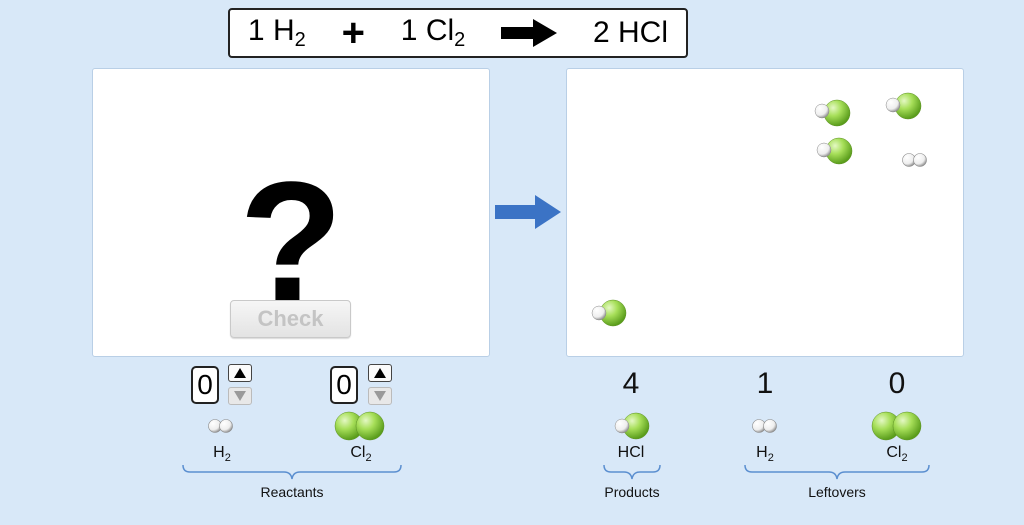 This screenshot has height=525, width=1024. What do you see at coordinates (632, 472) in the screenshot?
I see `products-brace` at bounding box center [632, 472].